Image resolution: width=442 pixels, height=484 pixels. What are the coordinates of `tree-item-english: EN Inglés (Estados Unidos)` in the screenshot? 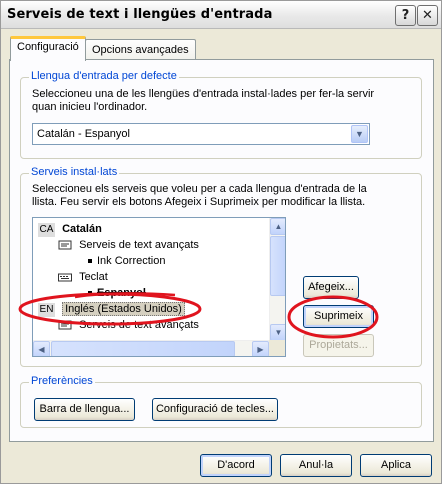 It's located at (111, 309).